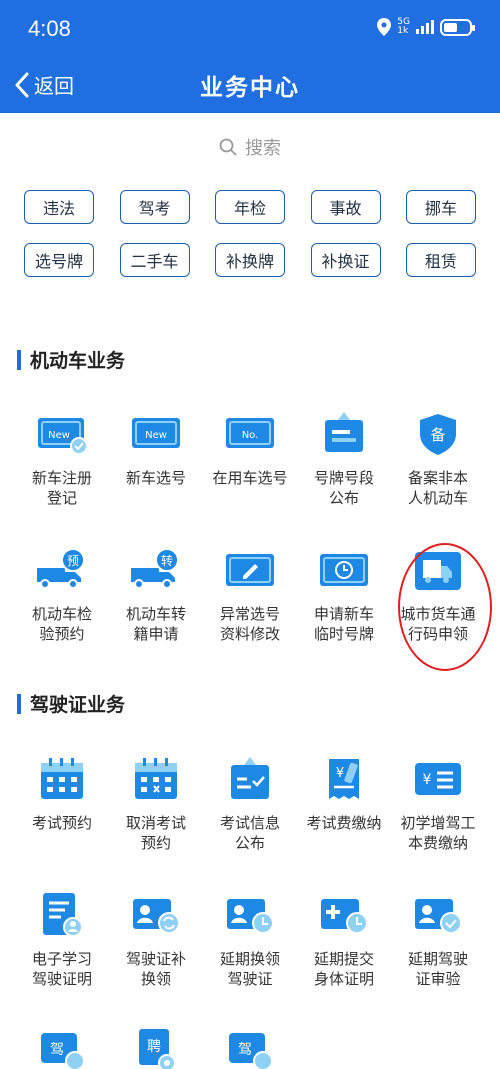 Image resolution: width=500 pixels, height=1069 pixels. What do you see at coordinates (61, 624) in the screenshot?
I see `service-label: 机动车检 验预约` at bounding box center [61, 624].